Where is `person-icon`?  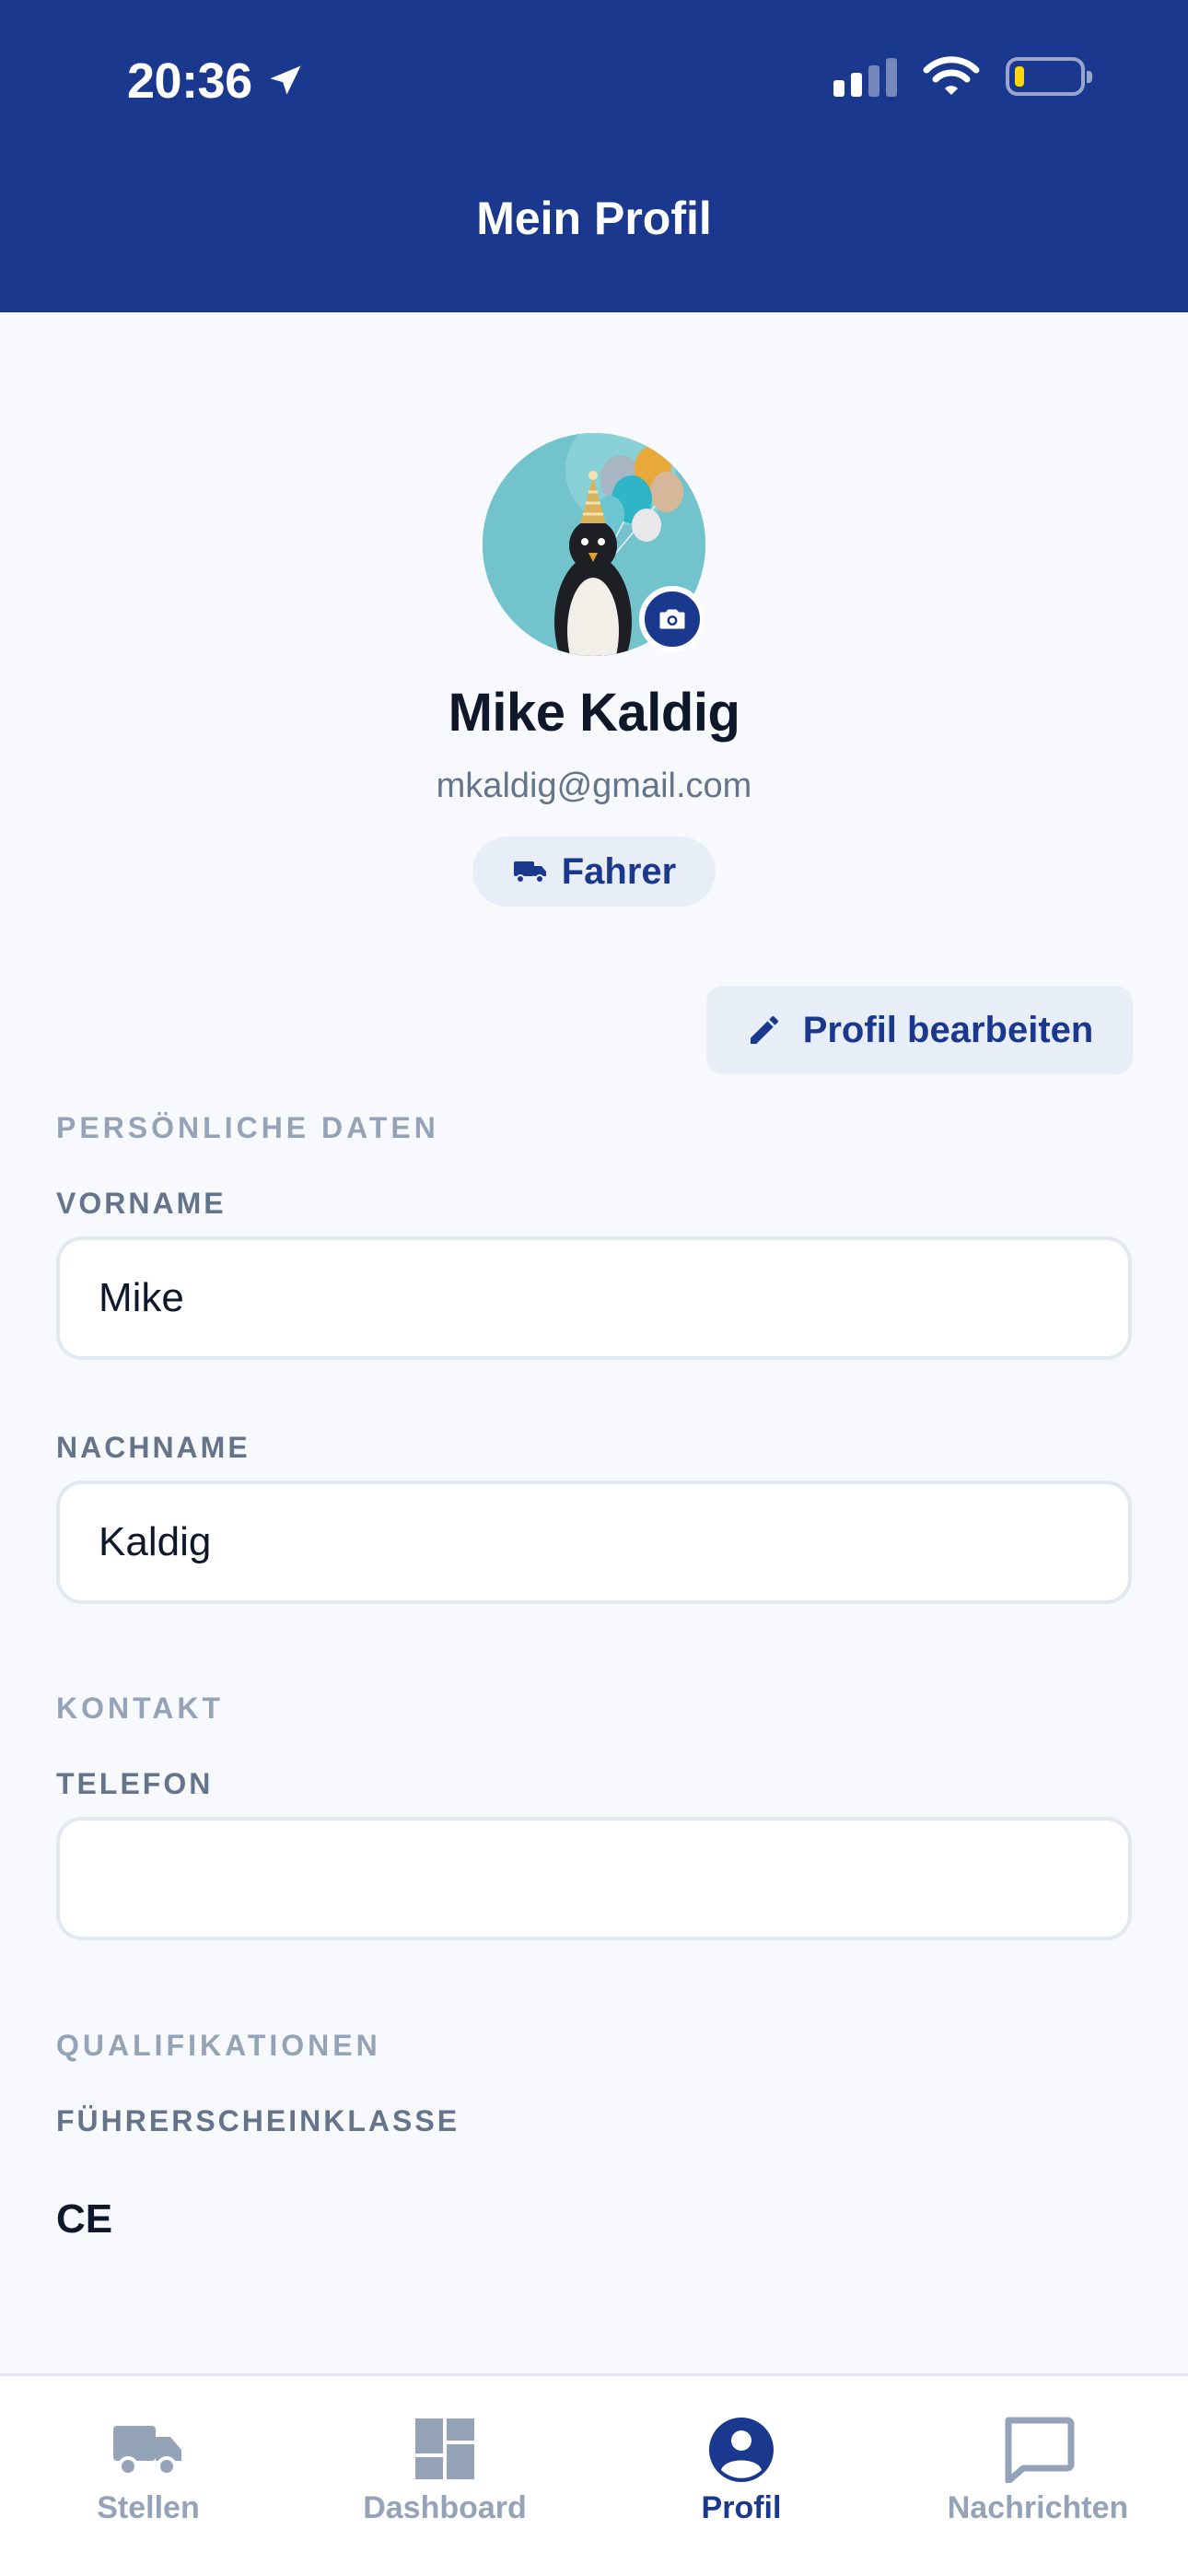 person-icon is located at coordinates (741, 2450).